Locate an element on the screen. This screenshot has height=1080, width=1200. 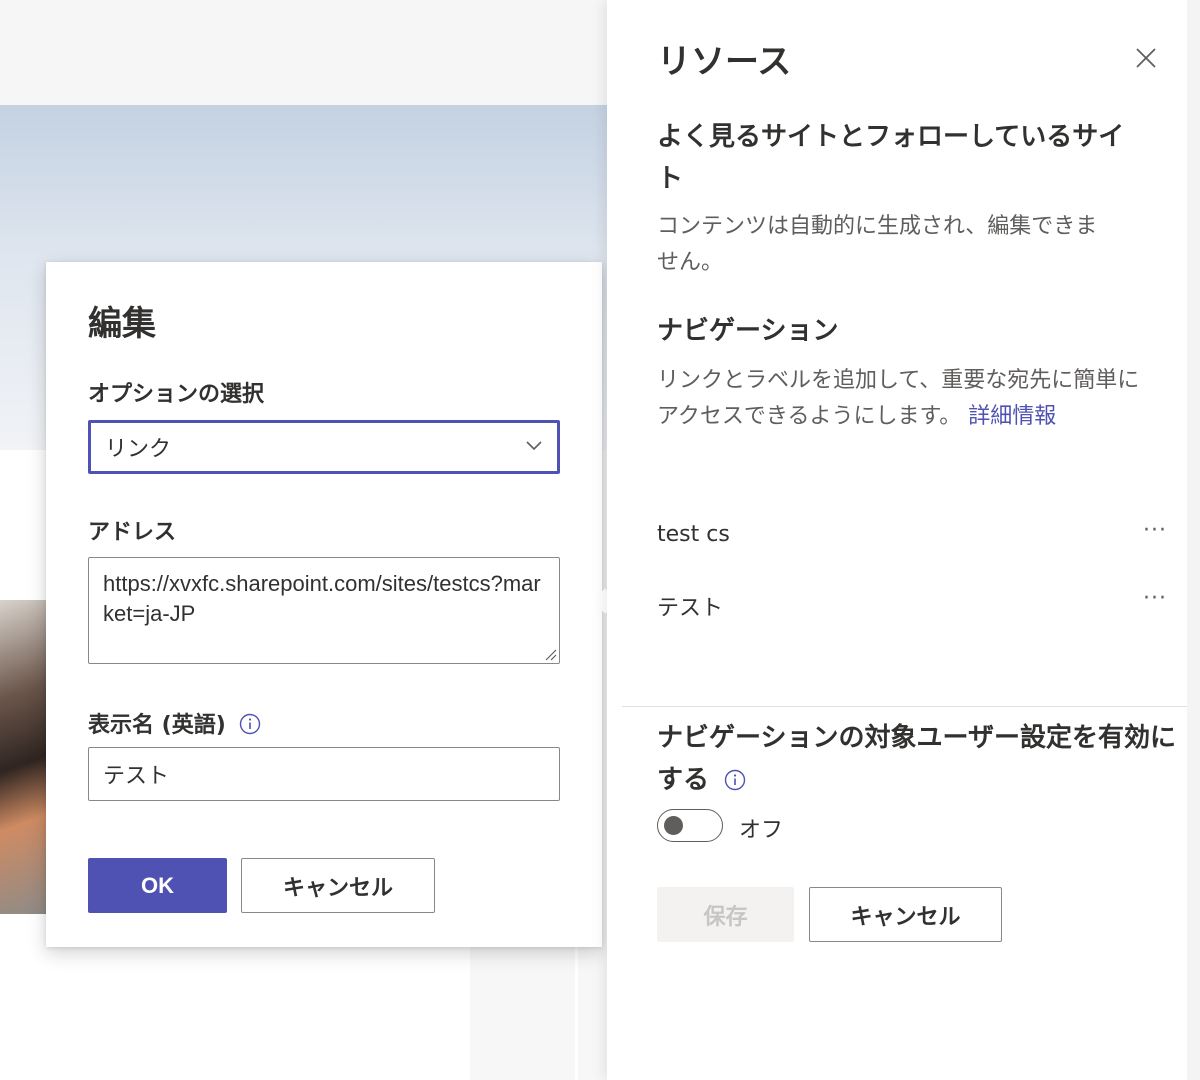
navigation-heading: ナビゲーション is located at coordinates (748, 331).